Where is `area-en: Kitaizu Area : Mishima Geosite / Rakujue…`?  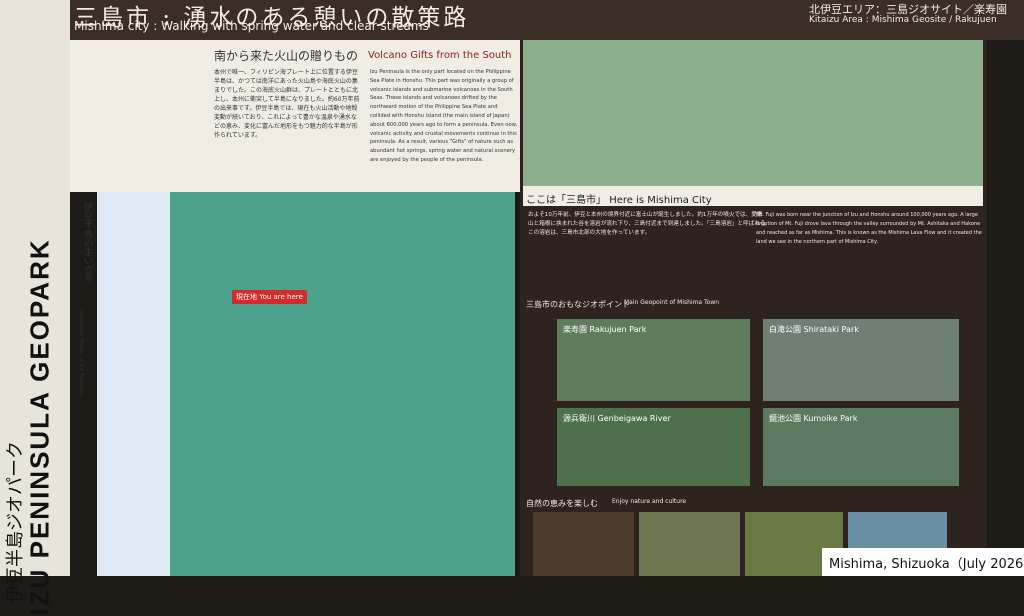 area-en: Kitaizu Area : Mishima Geosite / Rakujue… is located at coordinates (903, 20).